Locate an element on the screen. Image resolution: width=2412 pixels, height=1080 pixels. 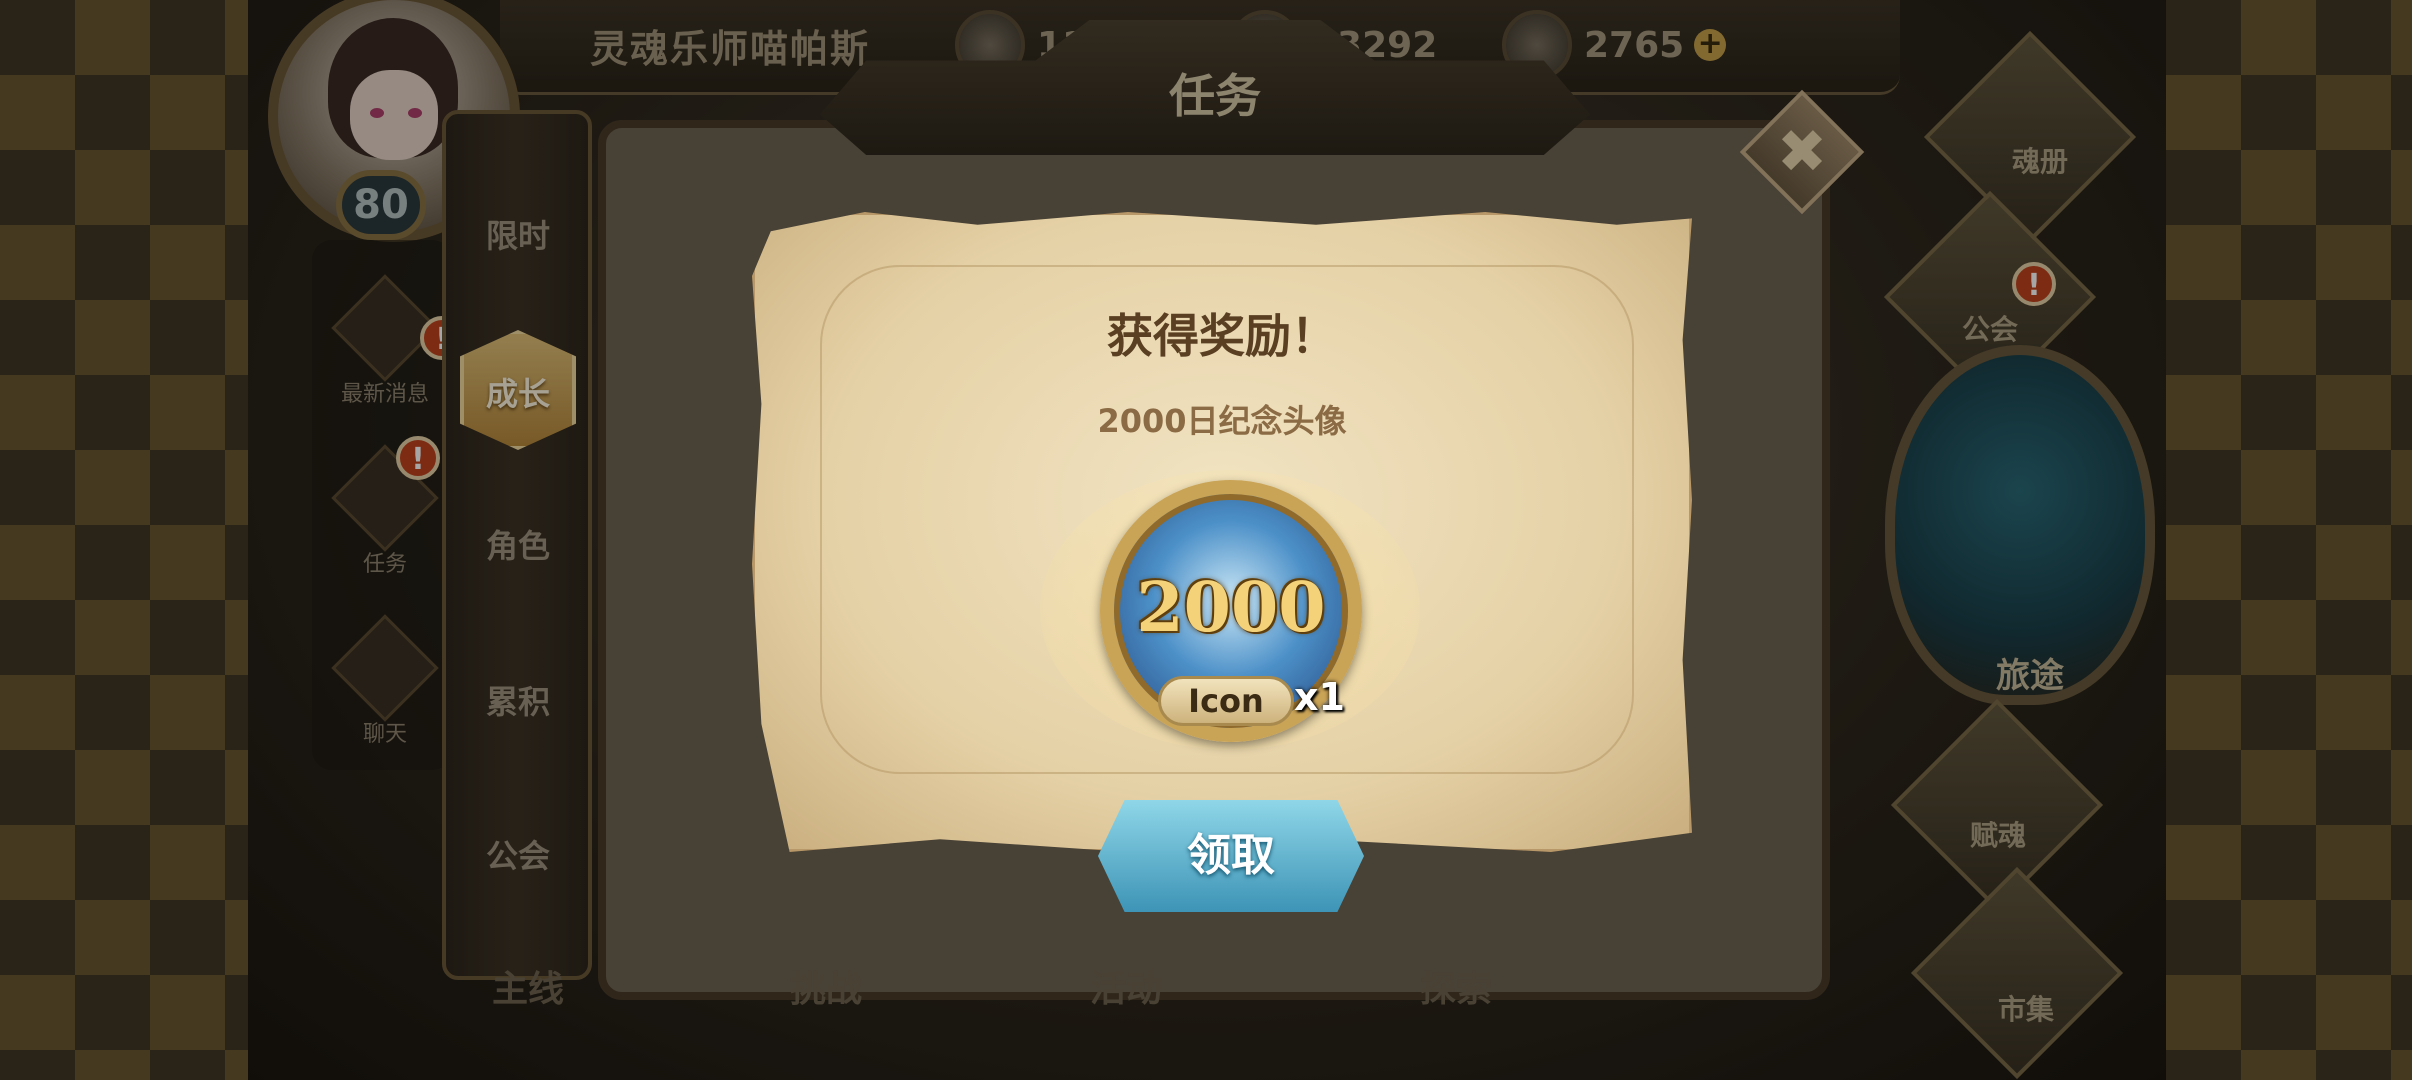
reward-item-name: 2000日纪念头像 is located at coordinates (1222, 421).